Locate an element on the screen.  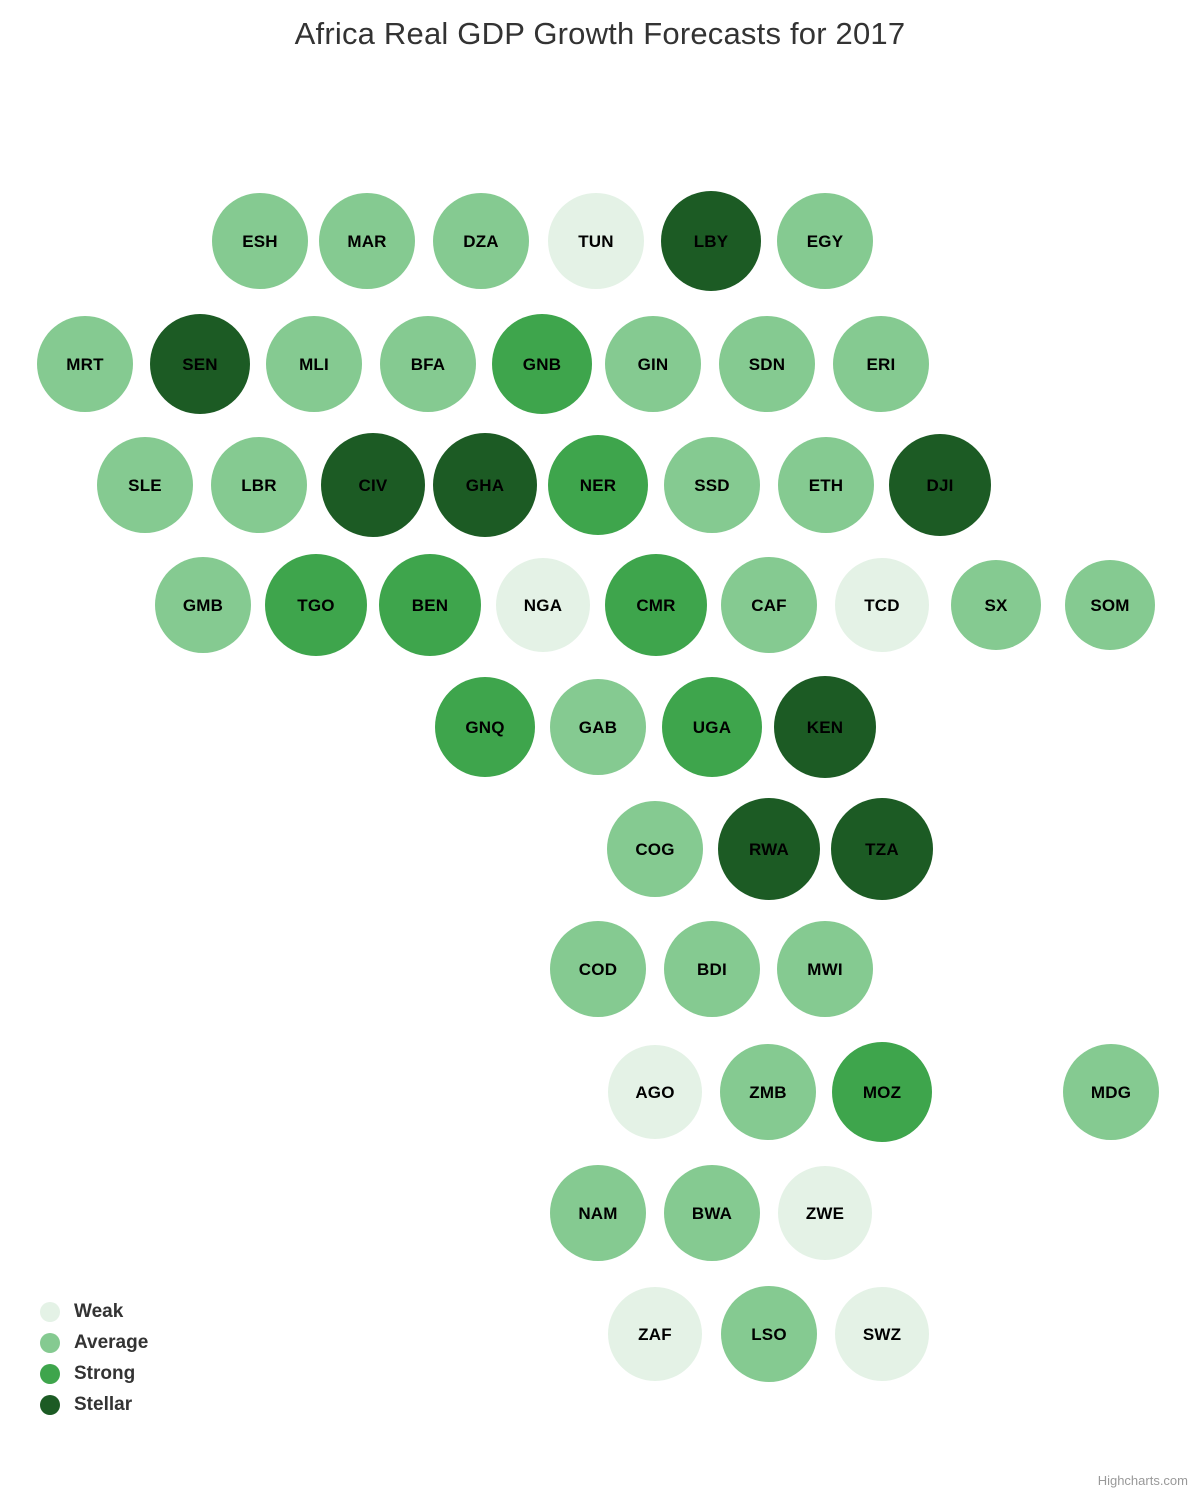
tilemap-point-sle: SLE is located at coordinates (145, 485).